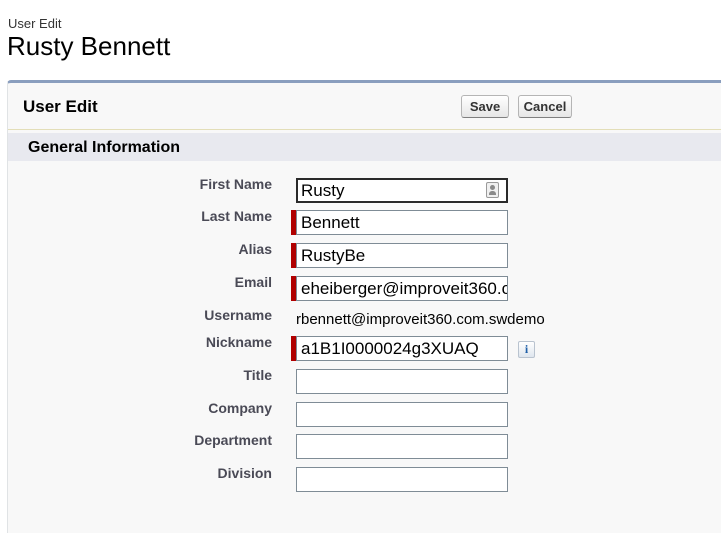  Describe the element at coordinates (402, 190) in the screenshot. I see `first-name-input: Rusty` at that location.